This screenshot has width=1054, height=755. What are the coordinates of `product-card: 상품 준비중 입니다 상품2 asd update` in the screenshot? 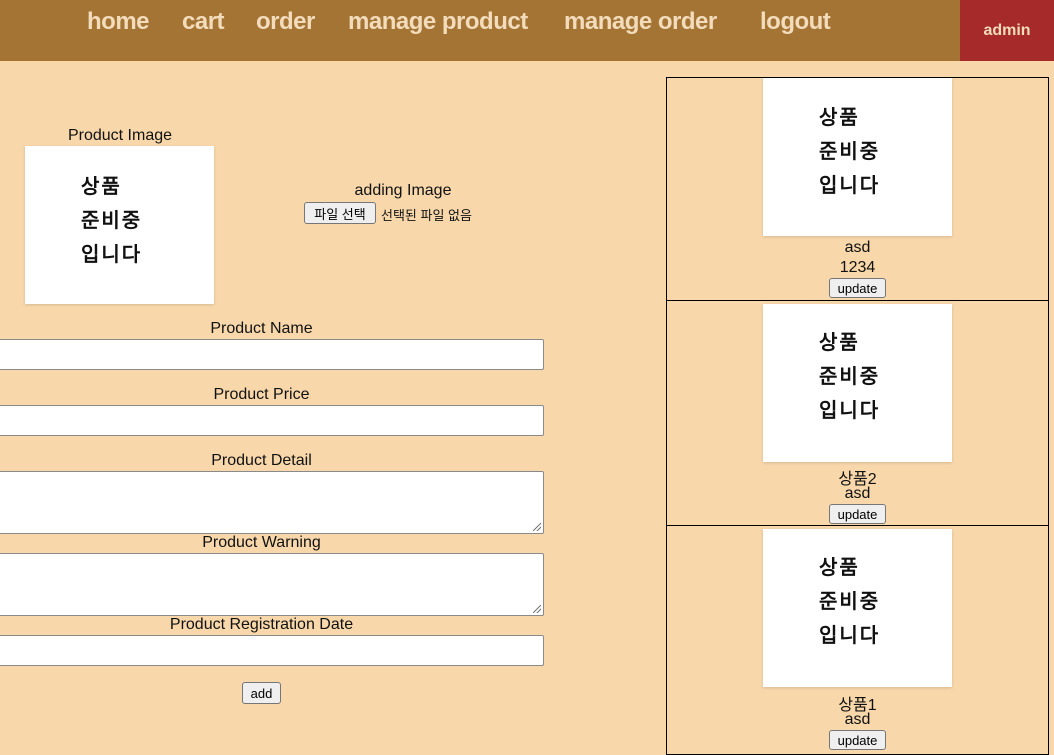 It's located at (857, 413).